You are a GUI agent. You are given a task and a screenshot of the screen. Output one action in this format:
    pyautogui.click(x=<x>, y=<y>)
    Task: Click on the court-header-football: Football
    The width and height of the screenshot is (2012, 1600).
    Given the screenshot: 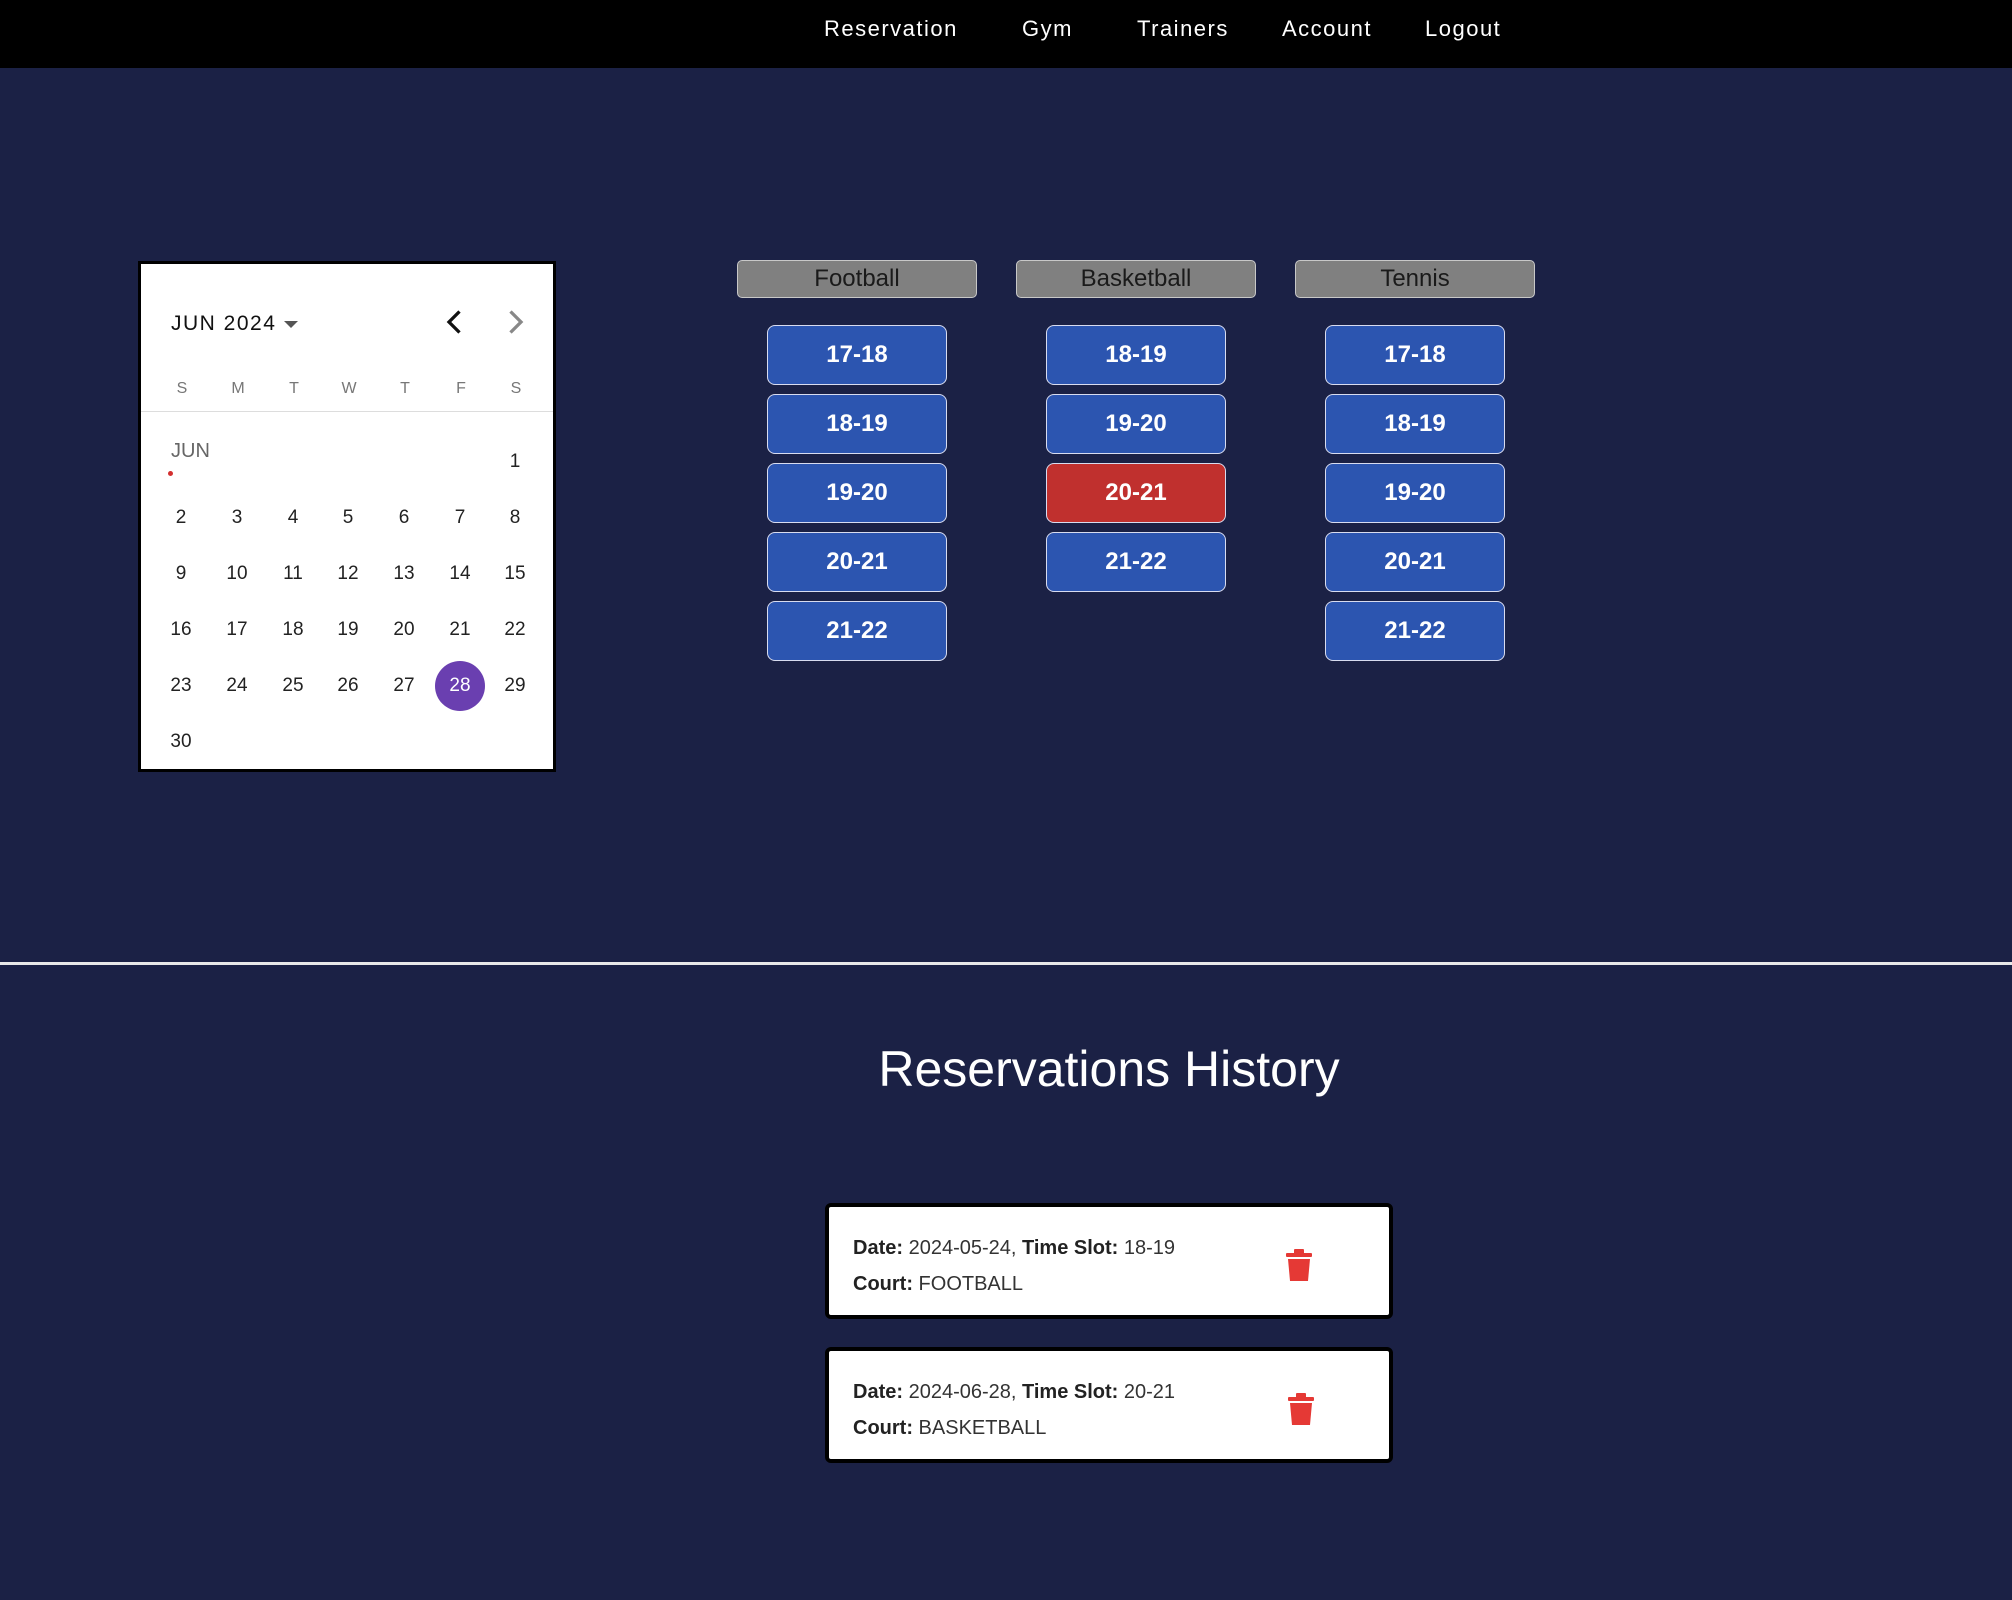 What is the action you would take?
    pyautogui.click(x=857, y=279)
    